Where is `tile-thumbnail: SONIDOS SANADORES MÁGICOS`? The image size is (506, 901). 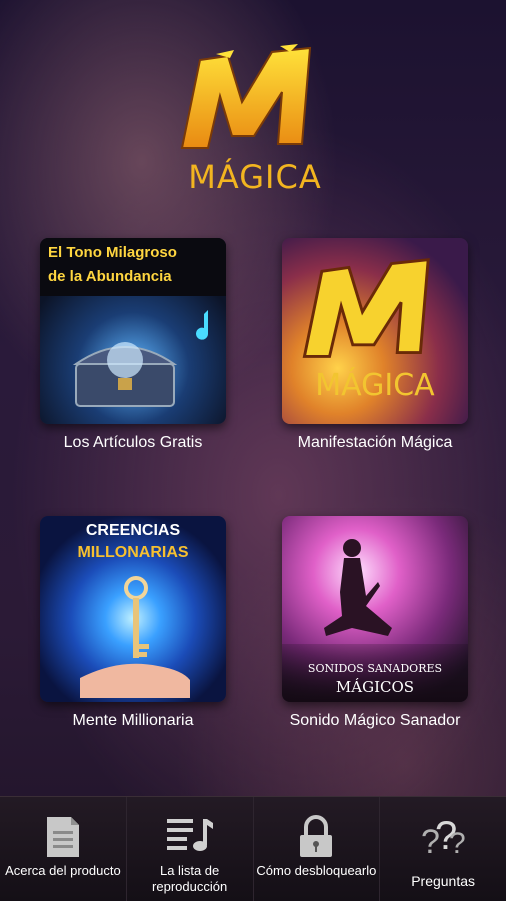
tile-thumbnail: SONIDOS SANADORES MÁGICOS is located at coordinates (375, 609).